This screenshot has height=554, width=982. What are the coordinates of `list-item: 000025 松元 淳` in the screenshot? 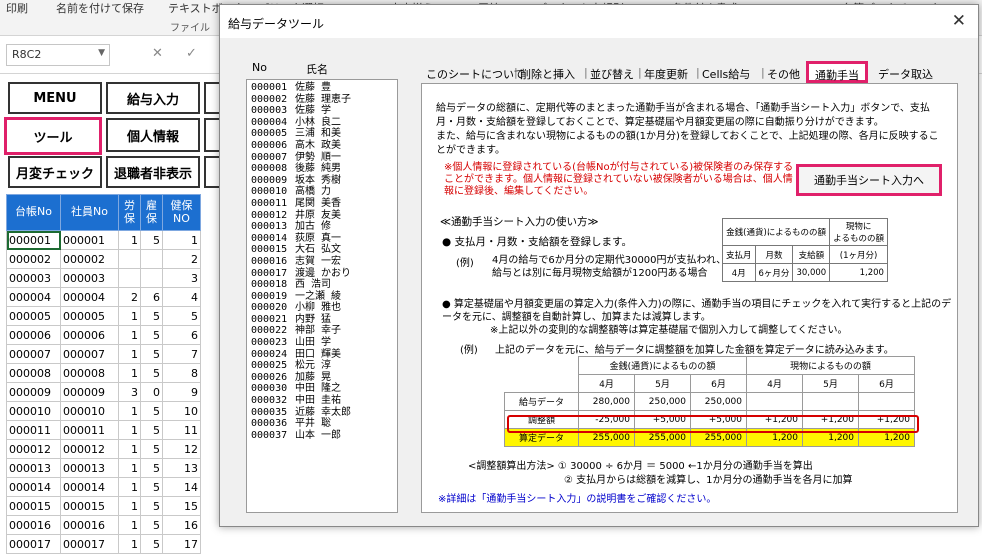 It's located at (322, 366).